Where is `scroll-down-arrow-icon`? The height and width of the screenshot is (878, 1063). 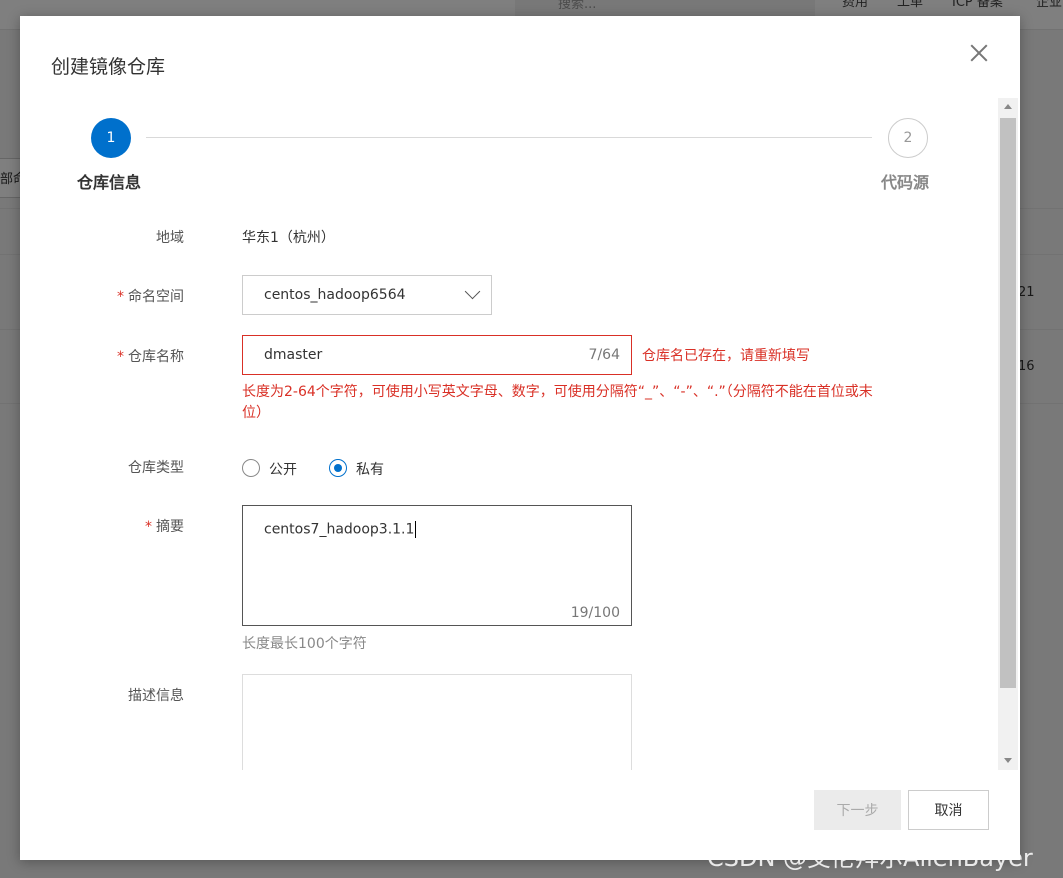
scroll-down-arrow-icon is located at coordinates (1008, 760).